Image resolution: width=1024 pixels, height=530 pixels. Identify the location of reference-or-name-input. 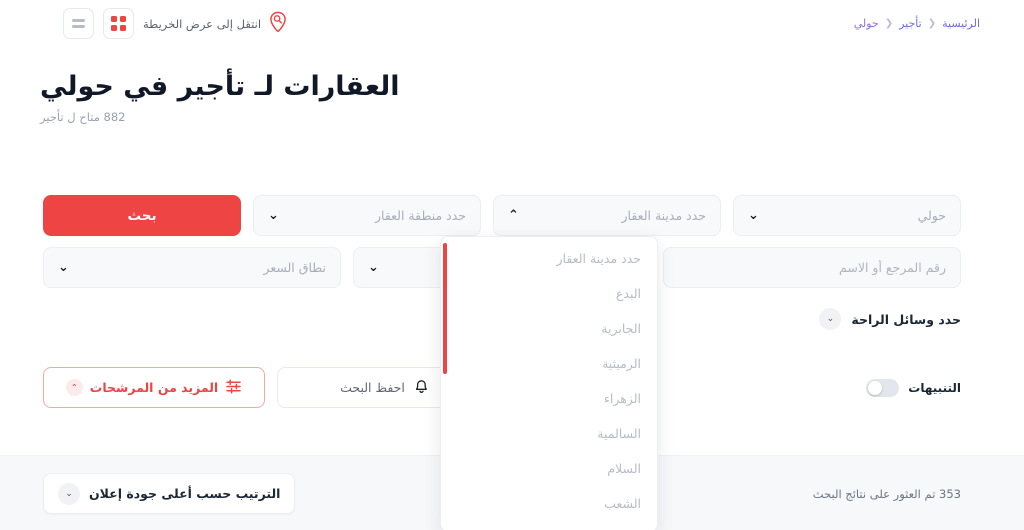
(812, 267).